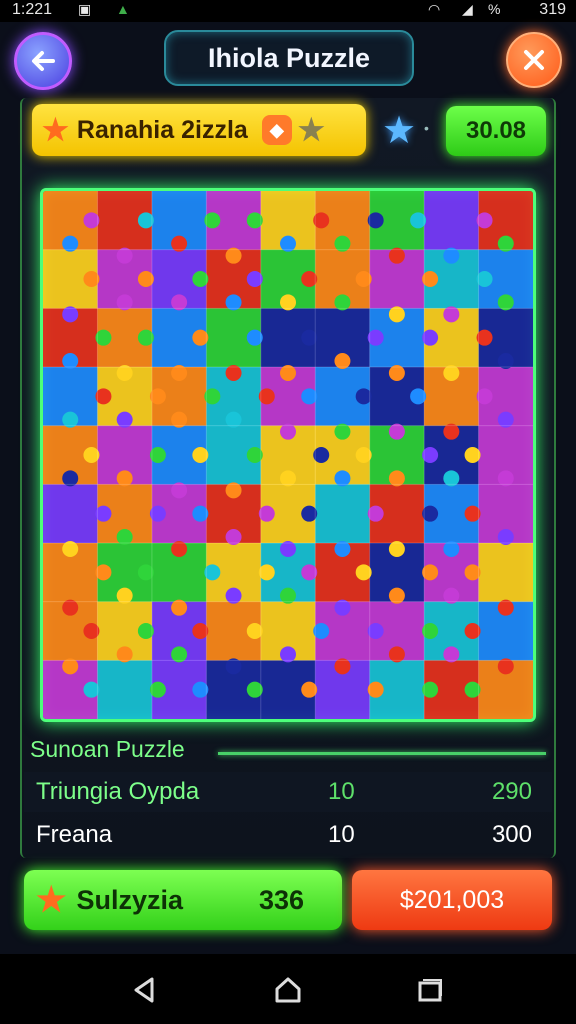 The image size is (576, 1024). I want to click on close-icon, so click(534, 60).